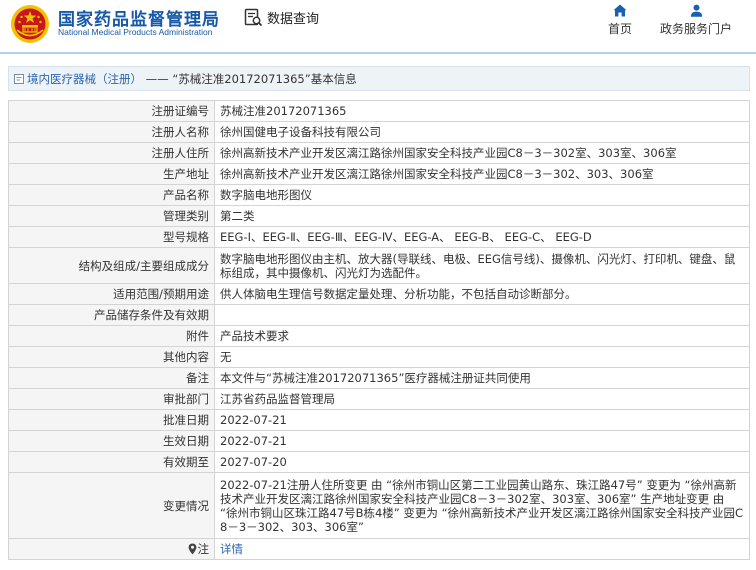  What do you see at coordinates (111, 265) in the screenshot?
I see `field-label: 结构及组成/主要组成成分` at bounding box center [111, 265].